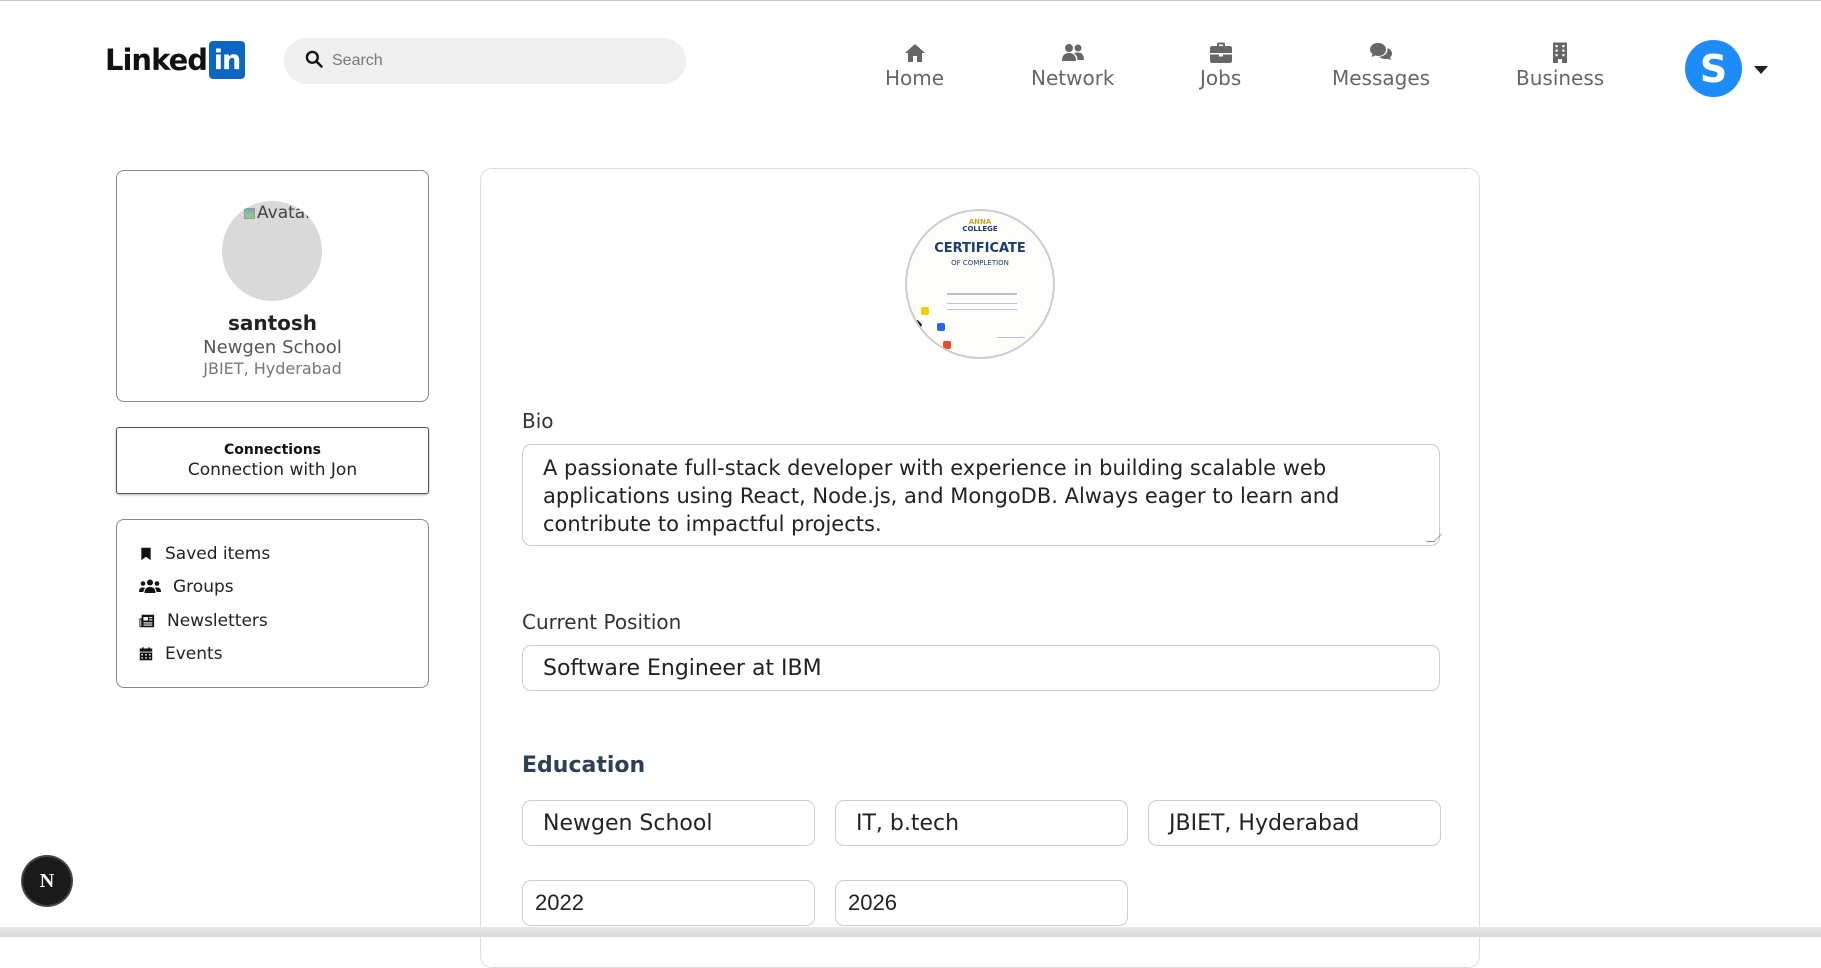  Describe the element at coordinates (146, 654) in the screenshot. I see `calendar-icon` at that location.